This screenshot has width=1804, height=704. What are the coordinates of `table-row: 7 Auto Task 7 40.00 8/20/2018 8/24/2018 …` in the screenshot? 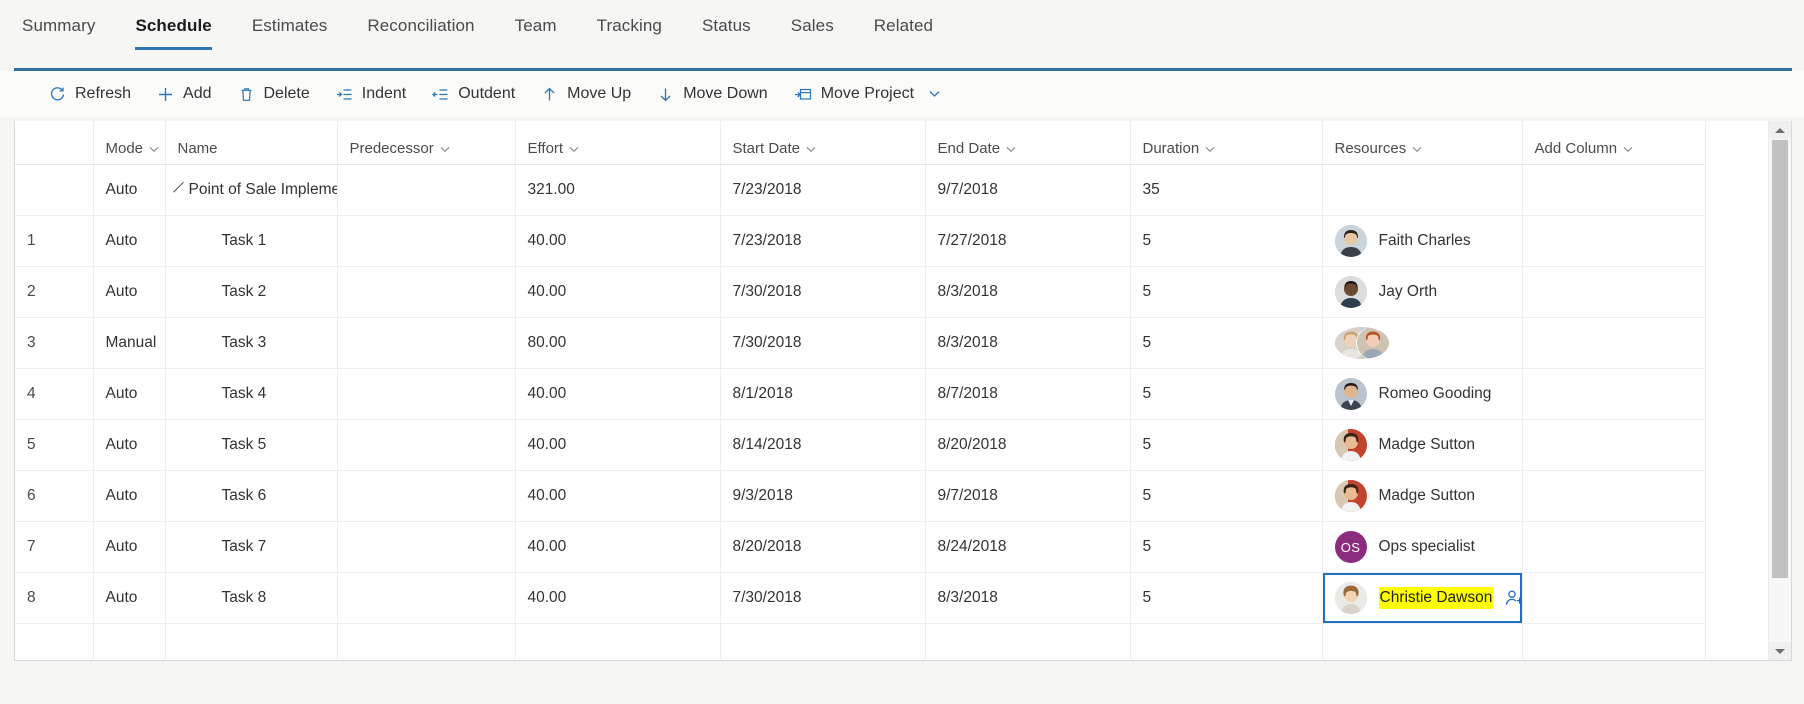 It's located at (860, 547).